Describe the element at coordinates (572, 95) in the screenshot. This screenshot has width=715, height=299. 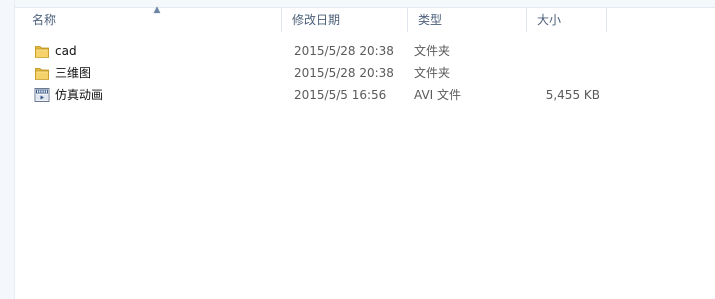
I see `file-size: 5,455 KB` at that location.